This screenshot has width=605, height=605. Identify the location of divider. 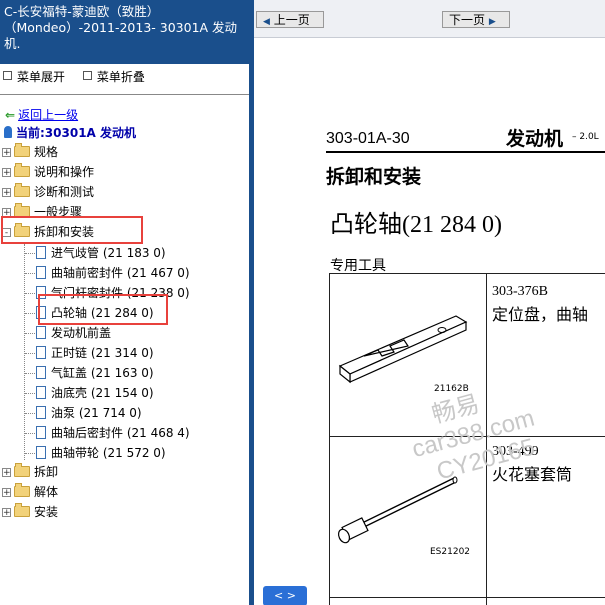
(124, 94).